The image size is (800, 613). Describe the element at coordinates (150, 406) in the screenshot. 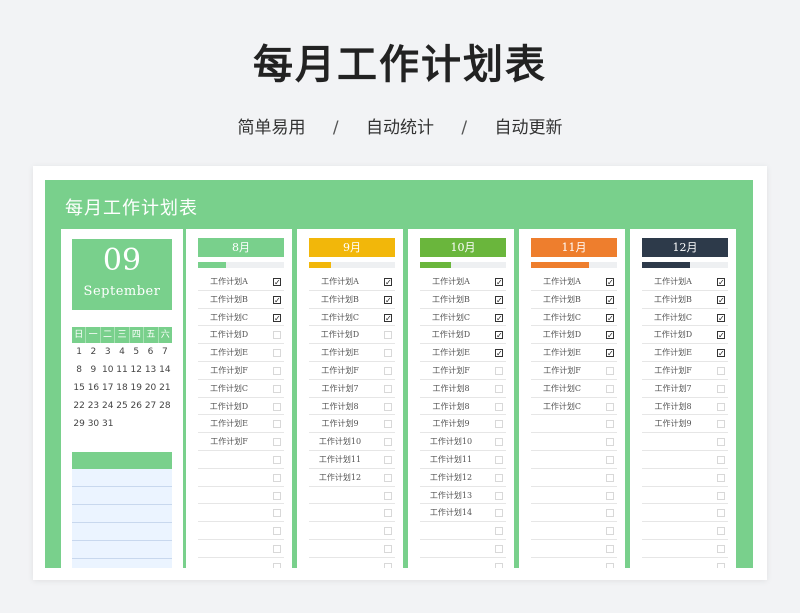

I see `calendar-day: 27` at that location.